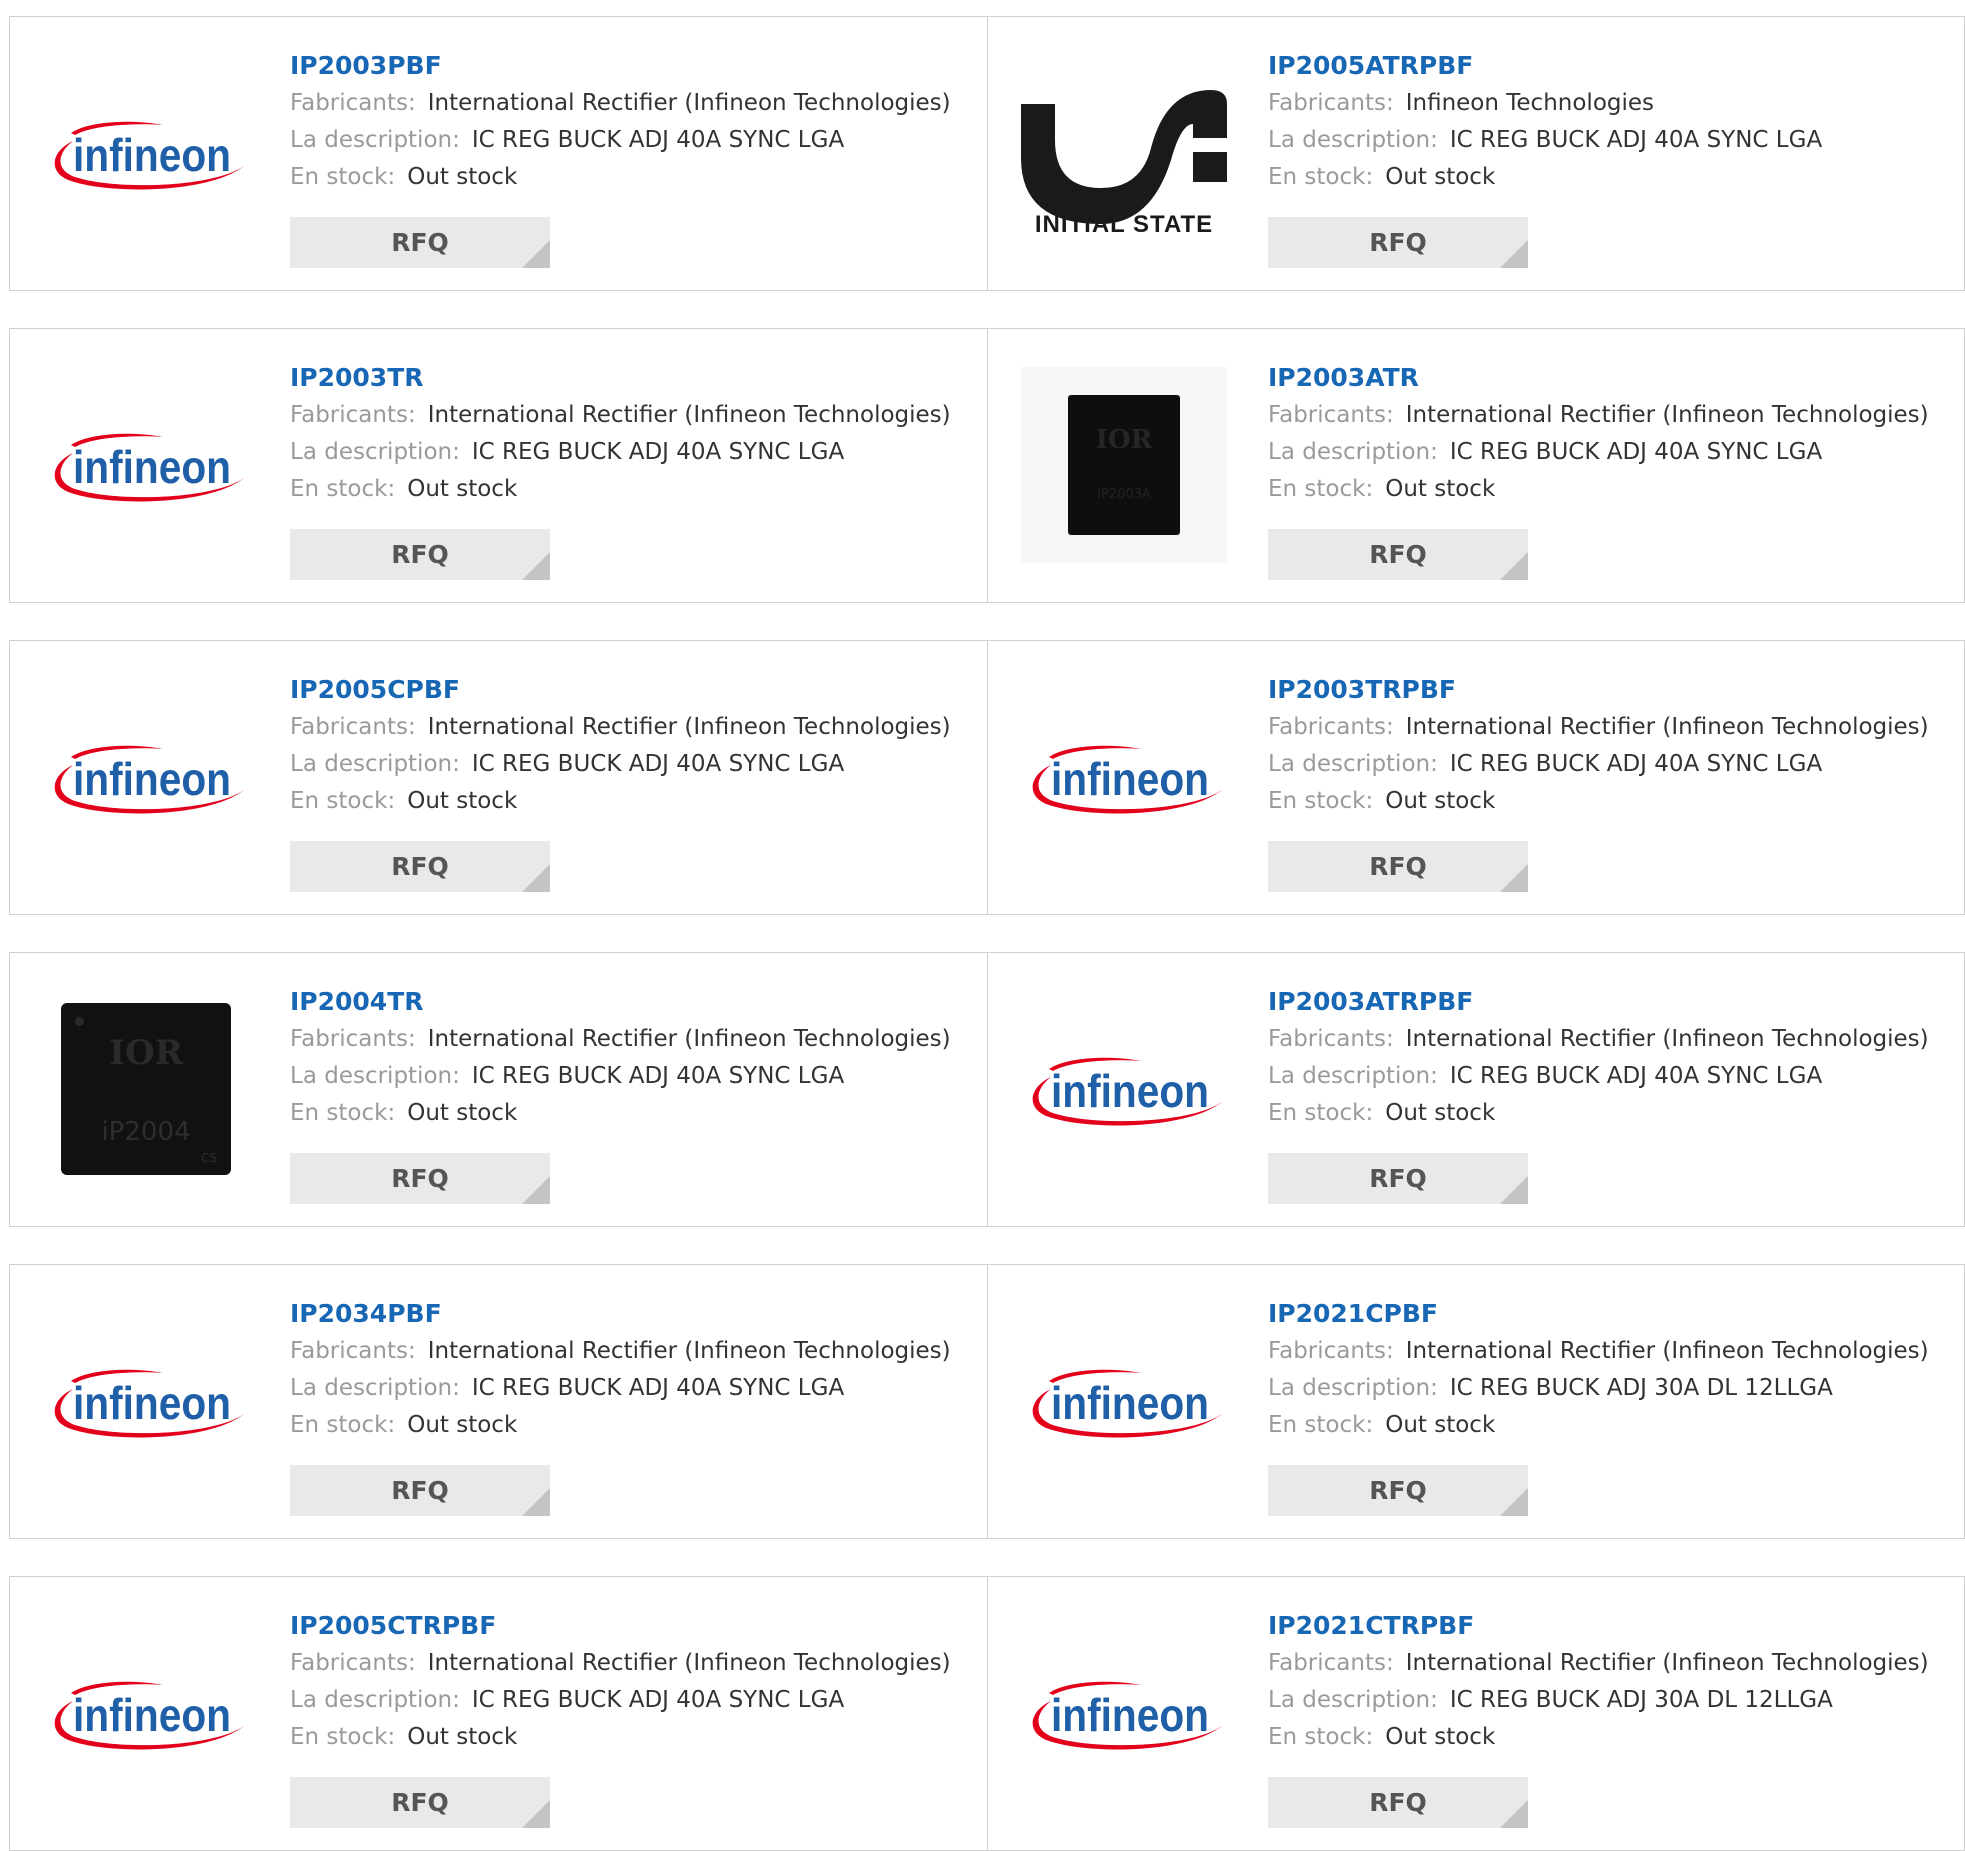 This screenshot has height=1851, width=1965. I want to click on part-number-link: IP2003ATR, so click(1343, 378).